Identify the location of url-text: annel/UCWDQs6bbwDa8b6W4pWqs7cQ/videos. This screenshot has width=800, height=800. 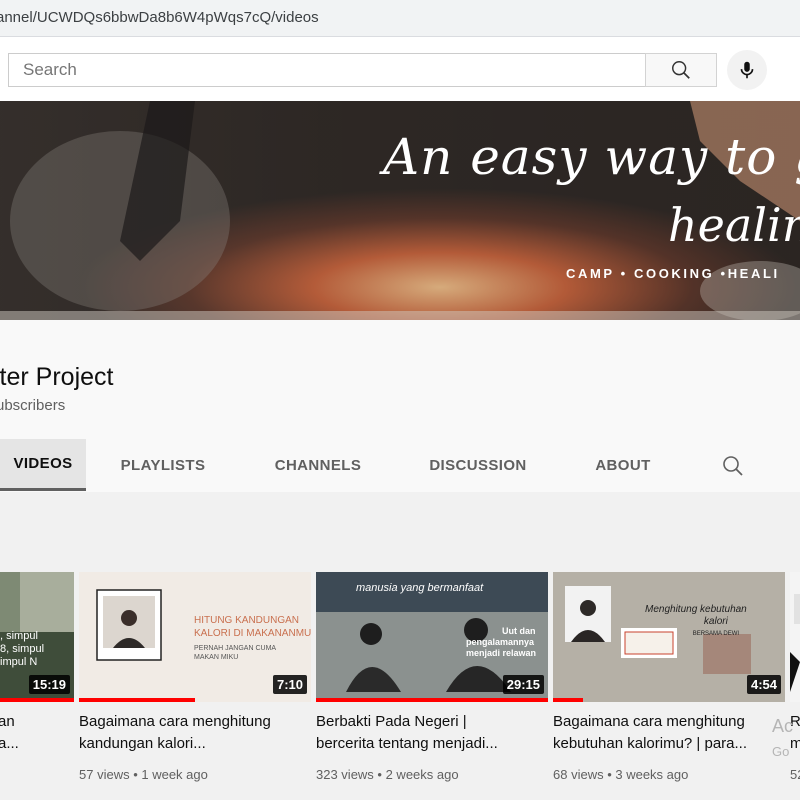
(159, 17).